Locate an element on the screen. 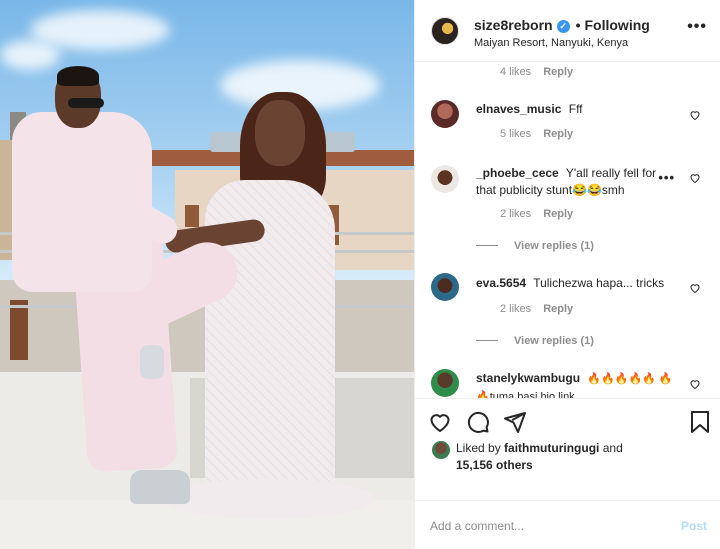 Image resolution: width=720 pixels, height=549 pixels. comment-icon is located at coordinates (478, 422).